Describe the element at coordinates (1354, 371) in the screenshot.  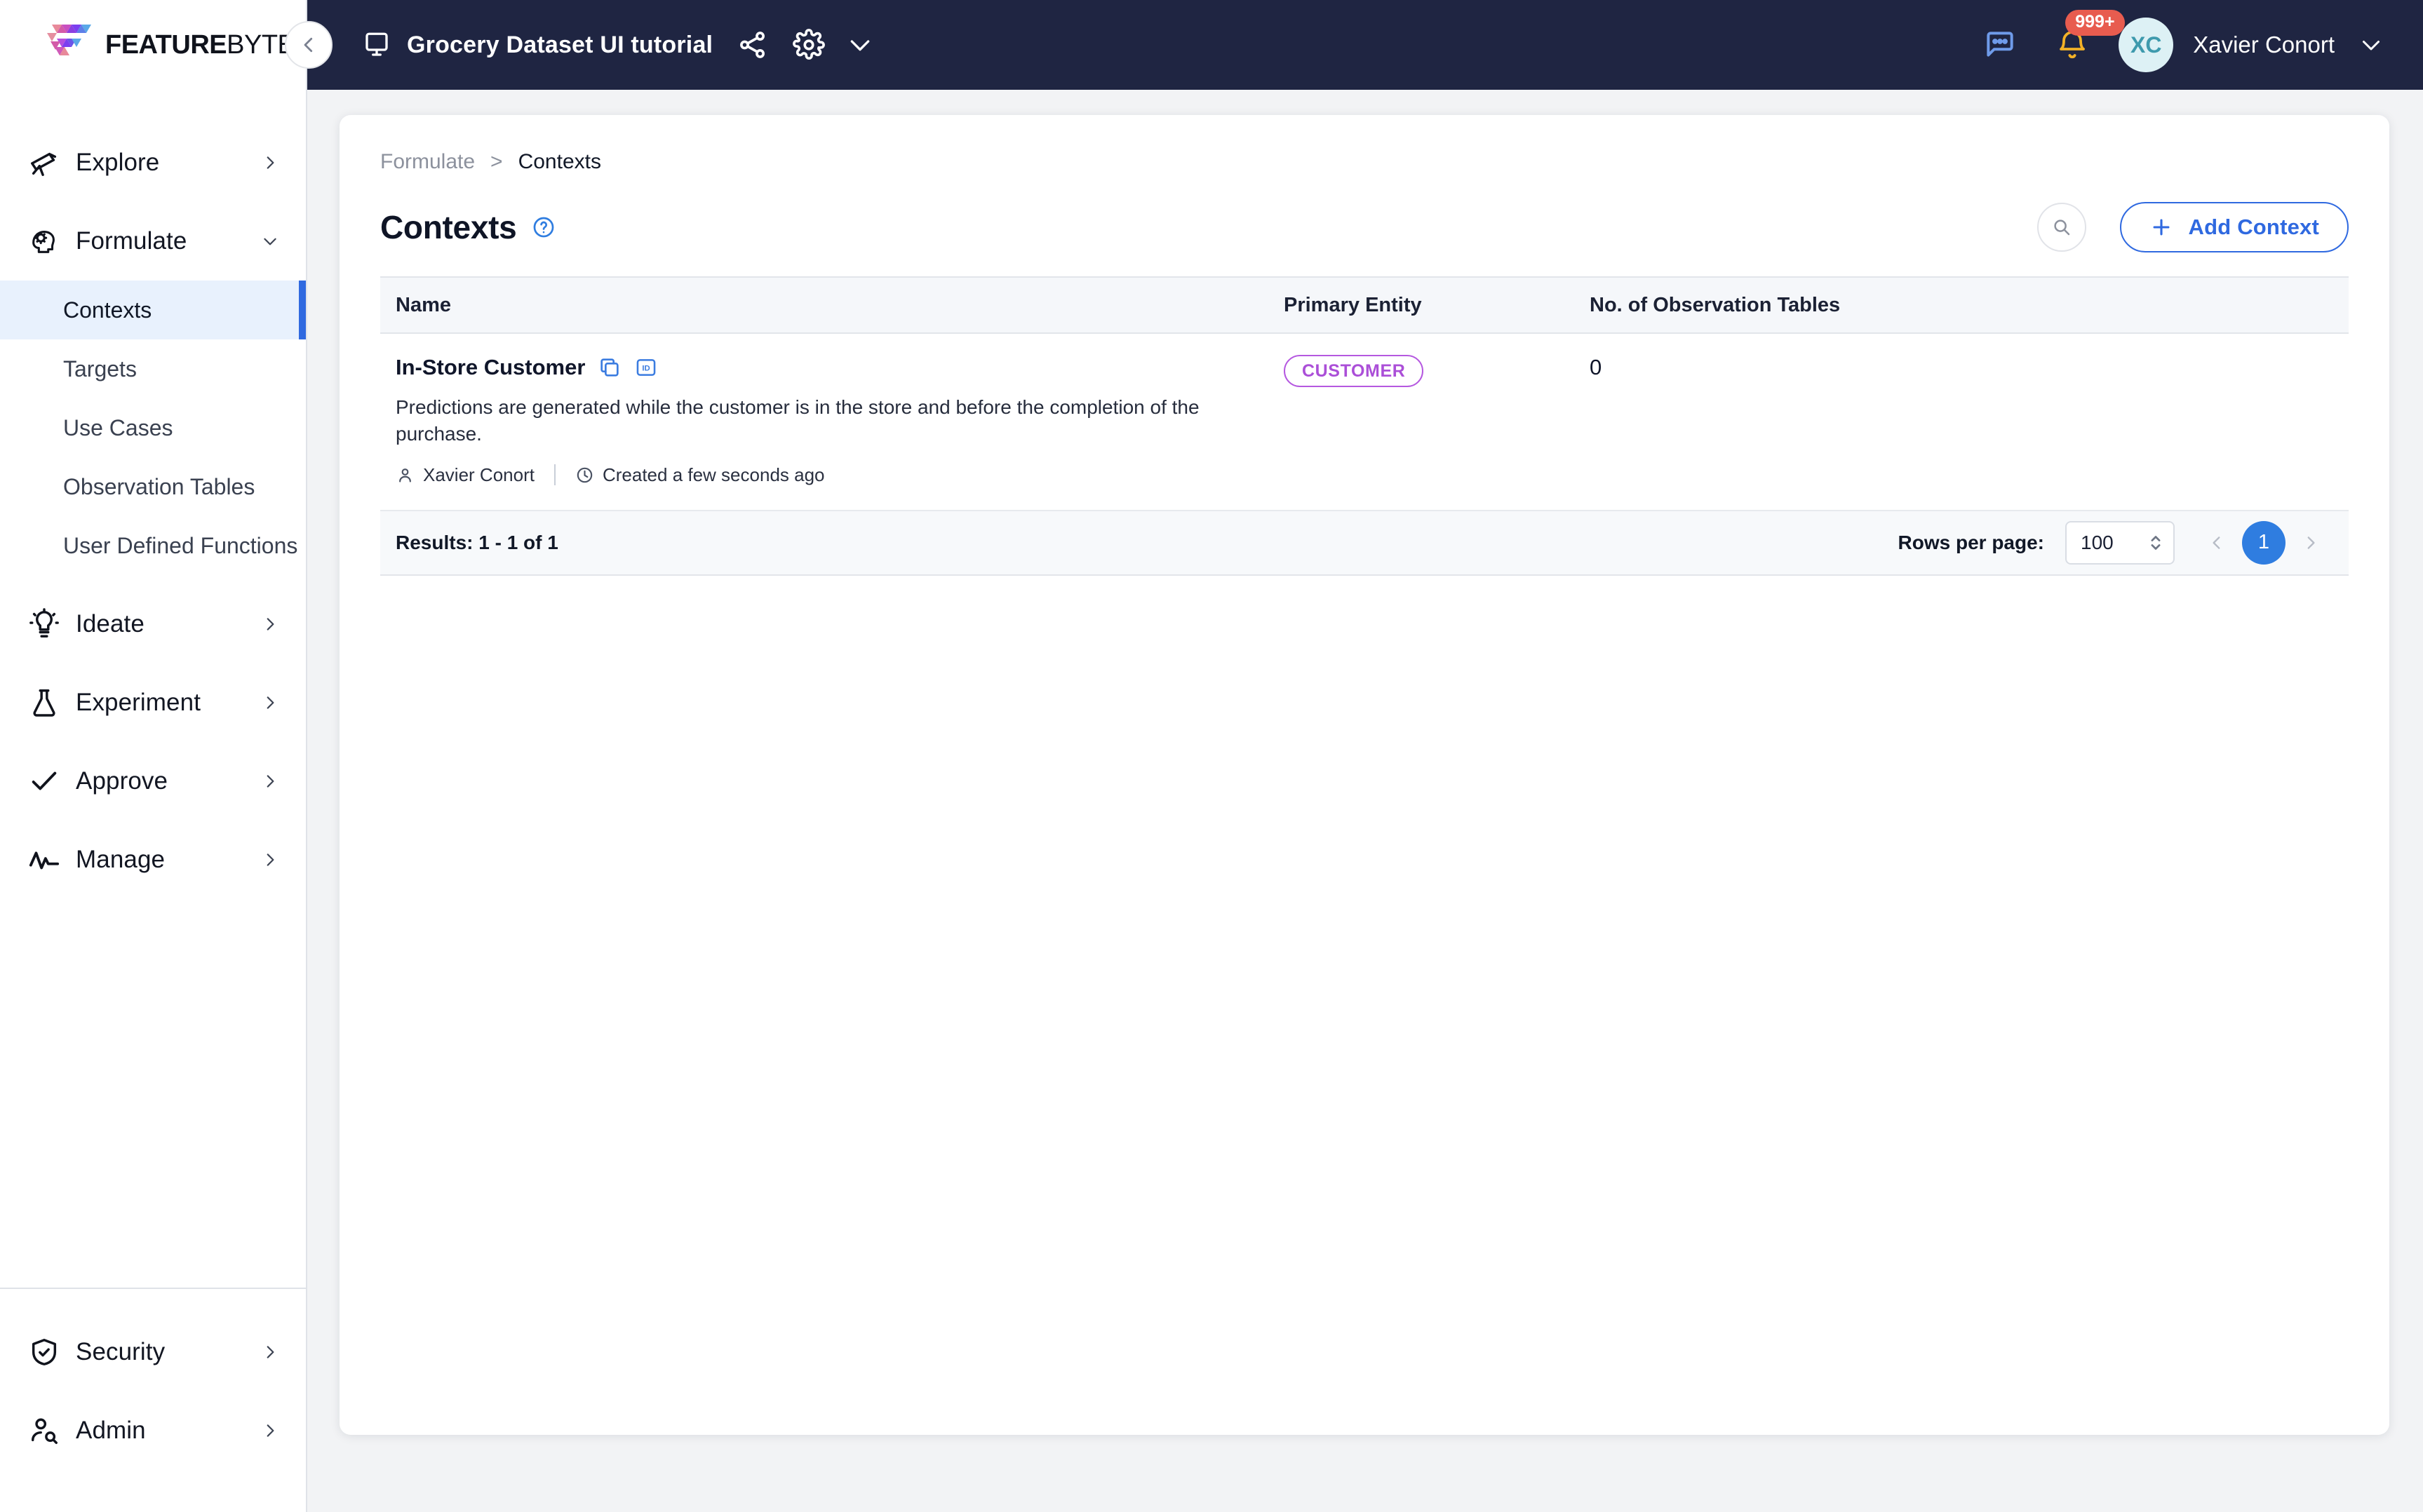
I see `status-badge: CUSTOMER` at that location.